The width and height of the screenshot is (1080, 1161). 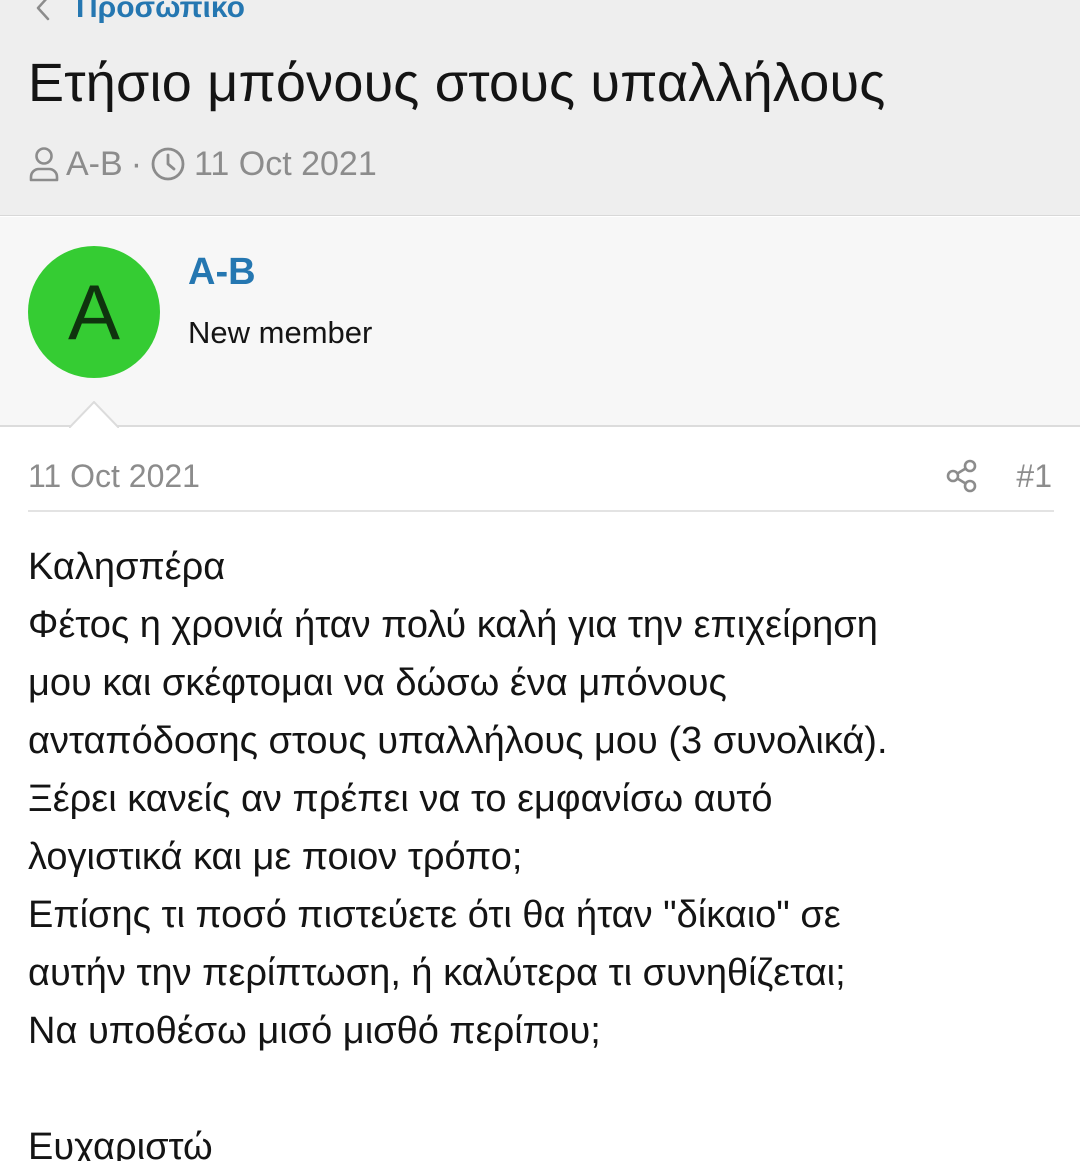 I want to click on post-line: Καλησπέρα, so click(x=127, y=567).